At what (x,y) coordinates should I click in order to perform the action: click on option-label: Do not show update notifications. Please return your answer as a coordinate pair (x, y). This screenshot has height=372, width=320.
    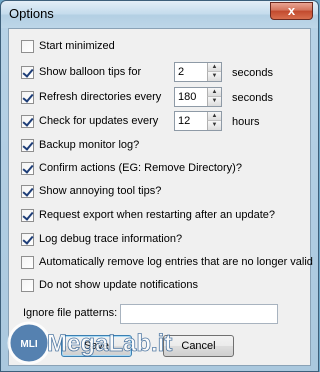
    Looking at the image, I should click on (118, 285).